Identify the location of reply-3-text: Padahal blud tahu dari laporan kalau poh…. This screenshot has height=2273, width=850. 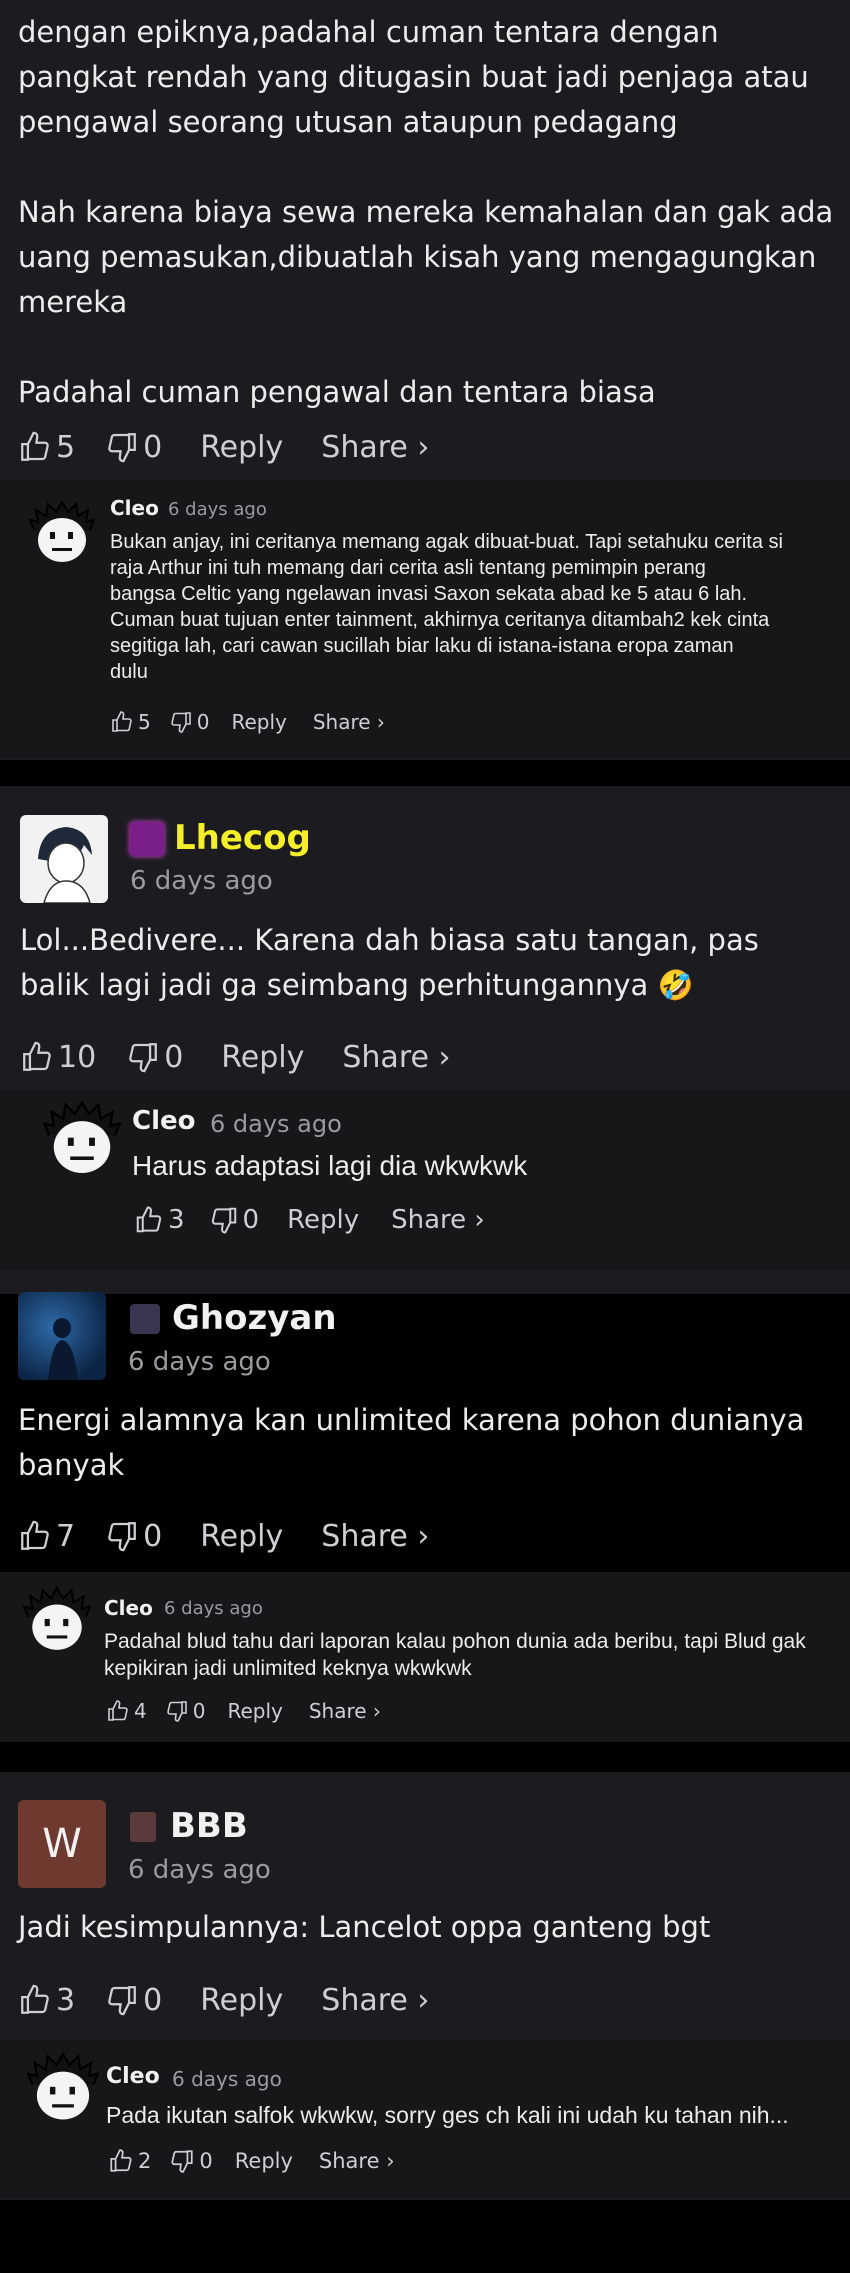
(455, 1655).